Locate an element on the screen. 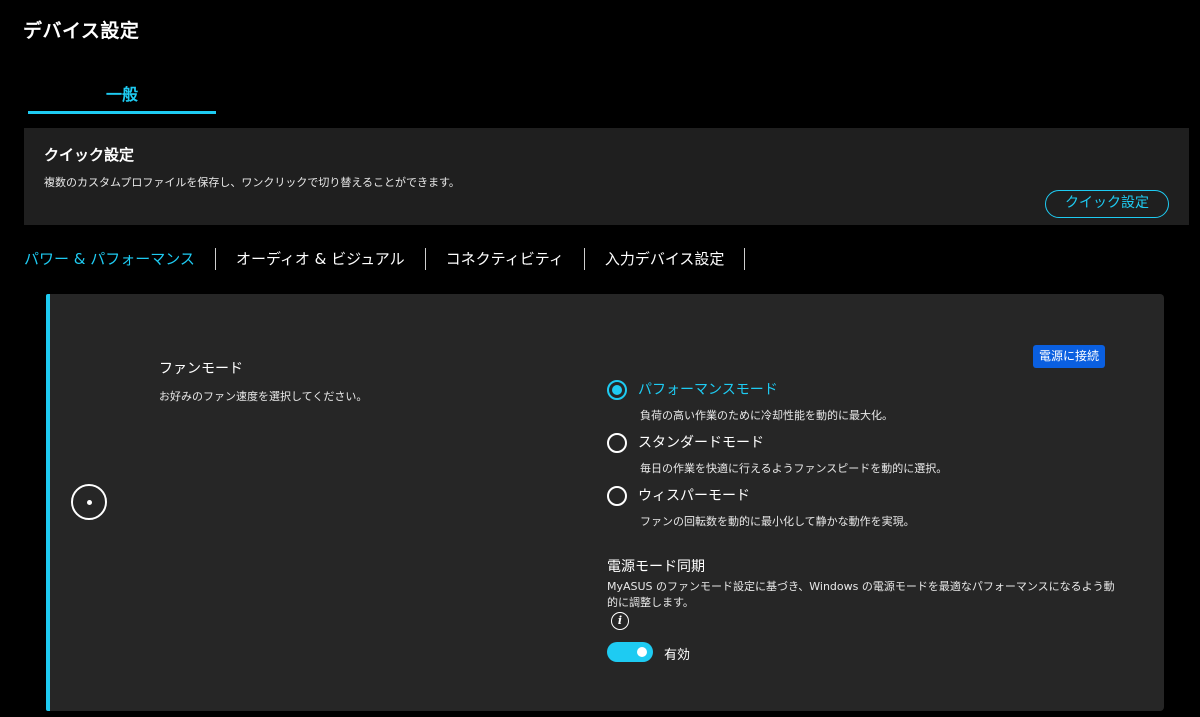 The image size is (1200, 717). tab-audio-visual: オーディオ & ビジュアル is located at coordinates (321, 259).